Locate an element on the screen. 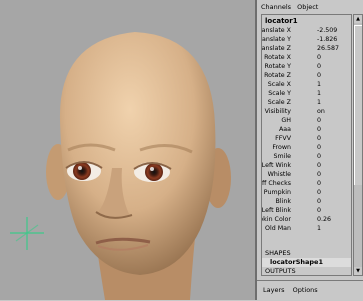 The width and height of the screenshot is (363, 301). channel-name: Rotate Y is located at coordinates (277, 66).